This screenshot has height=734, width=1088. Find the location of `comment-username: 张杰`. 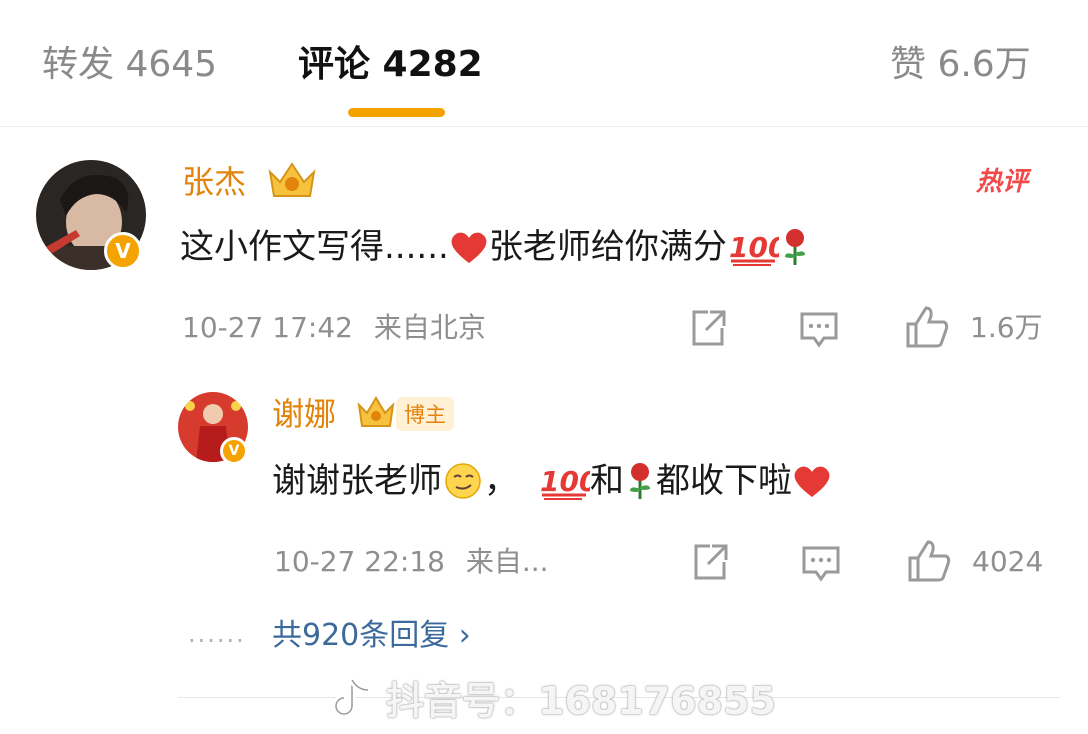

comment-username: 张杰 is located at coordinates (214, 182).